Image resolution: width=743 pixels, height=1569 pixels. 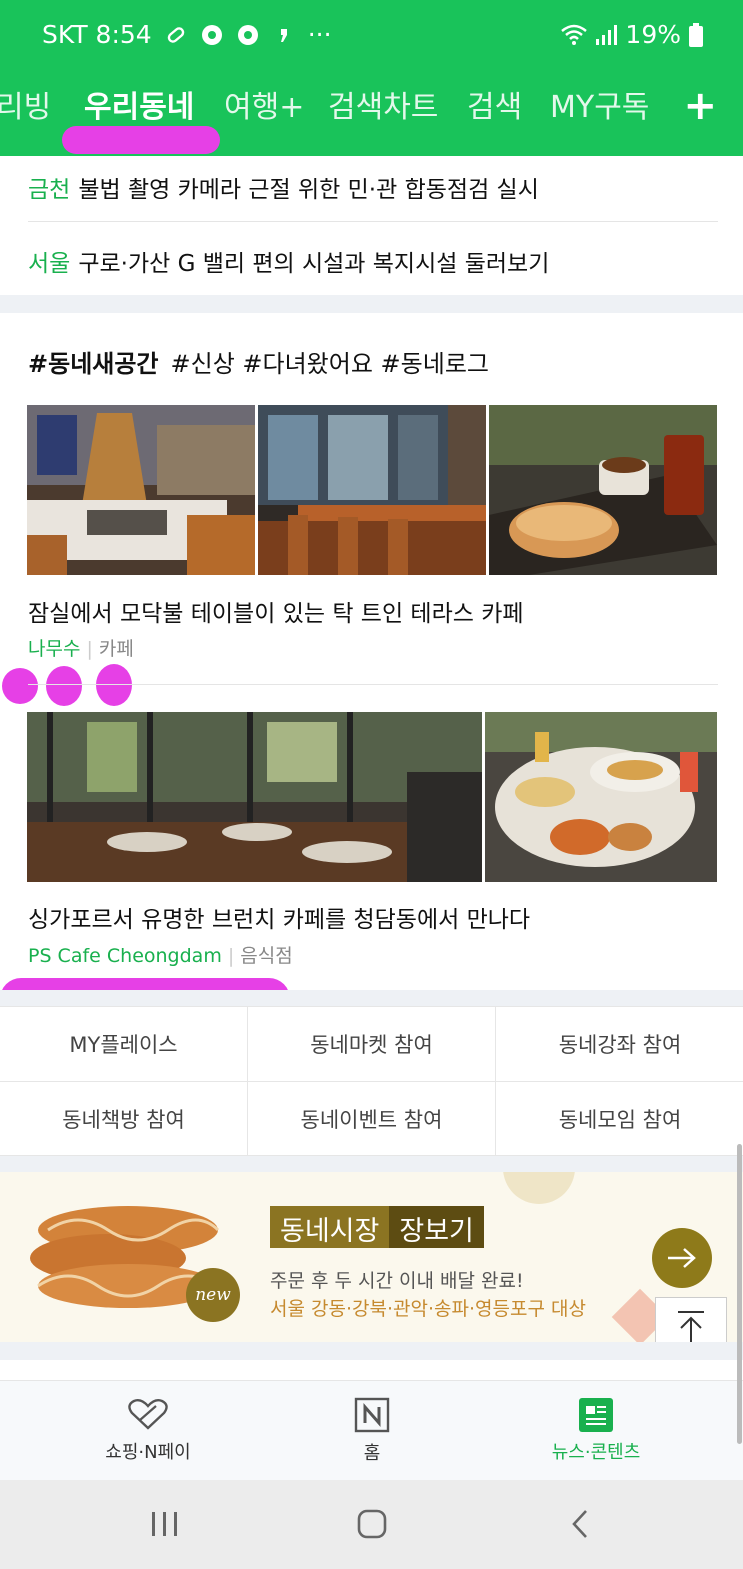 I want to click on bookstore-join-button: 동네책방 참여, so click(x=124, y=1118).